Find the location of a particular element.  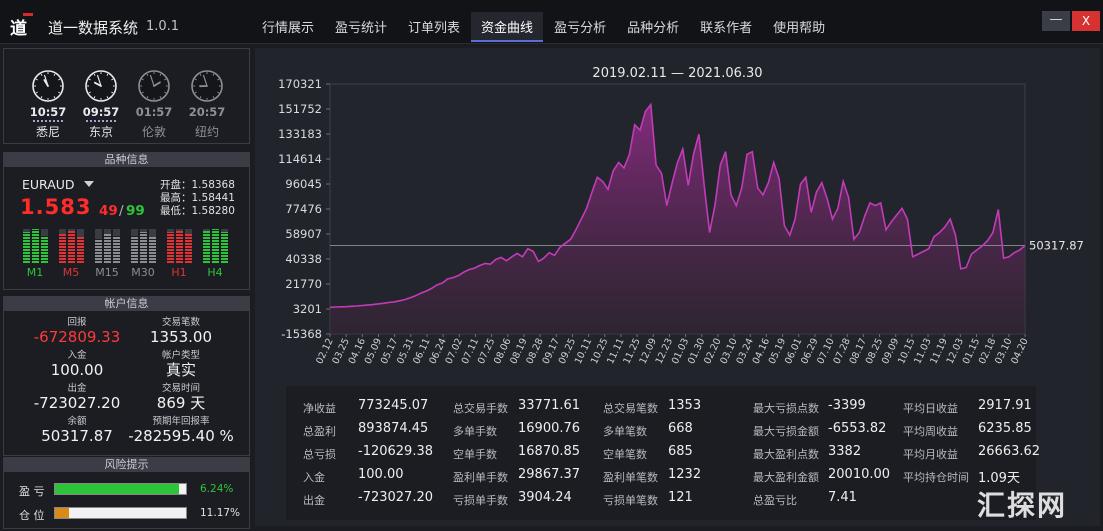

chart-title: 2019.02.11 — 2021.06.30 is located at coordinates (677, 73).